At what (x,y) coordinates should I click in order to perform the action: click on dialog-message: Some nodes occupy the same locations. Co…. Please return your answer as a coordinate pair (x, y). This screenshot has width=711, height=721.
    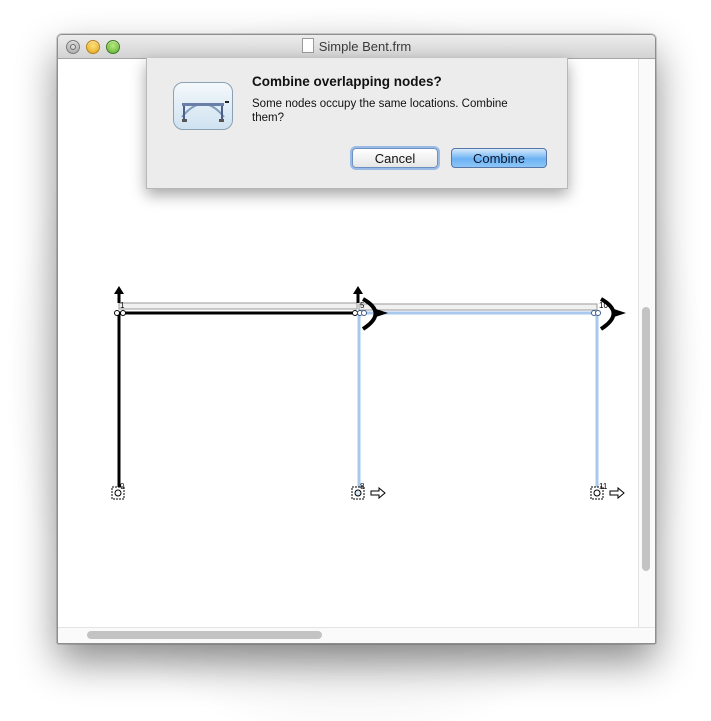
    Looking at the image, I should click on (380, 111).